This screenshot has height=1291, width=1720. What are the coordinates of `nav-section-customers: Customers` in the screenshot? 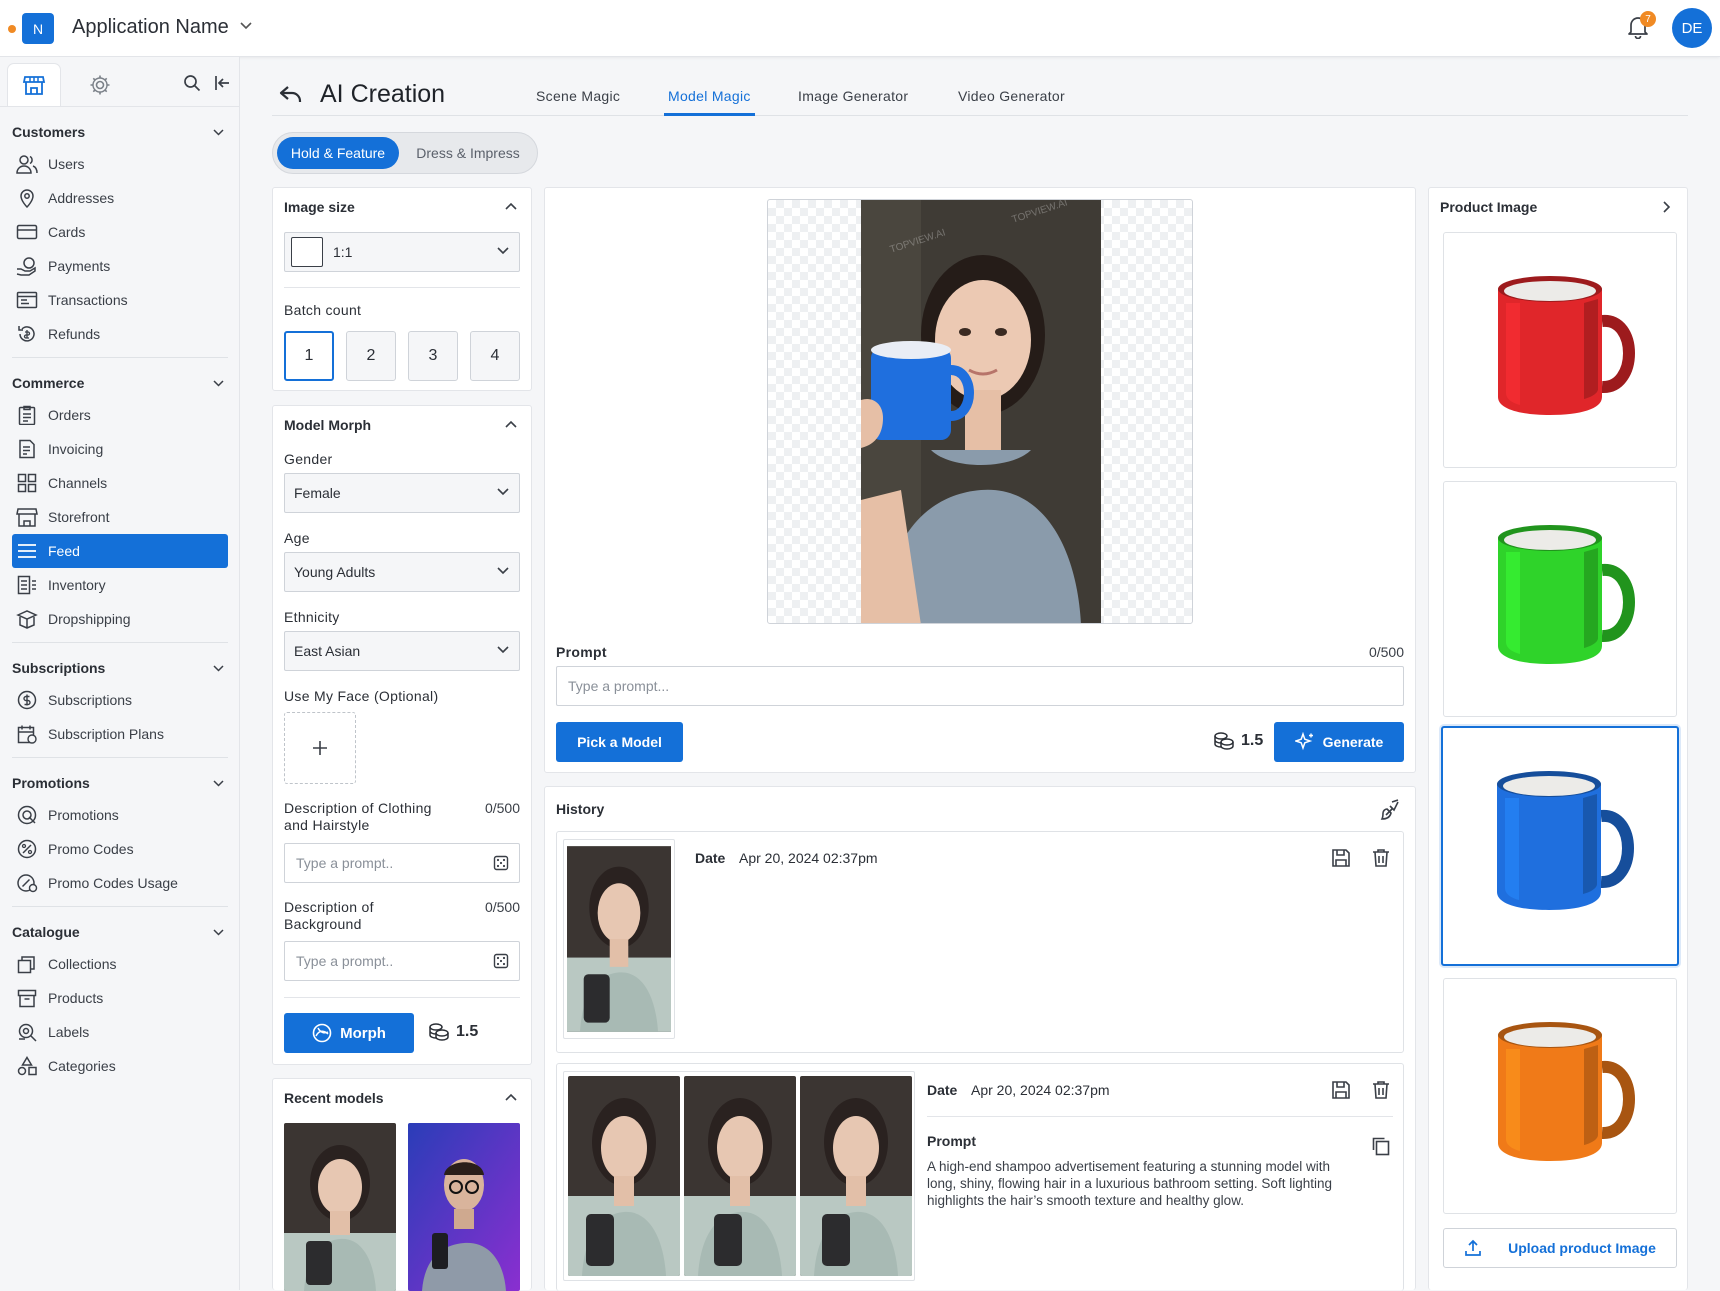 It's located at (120, 132).